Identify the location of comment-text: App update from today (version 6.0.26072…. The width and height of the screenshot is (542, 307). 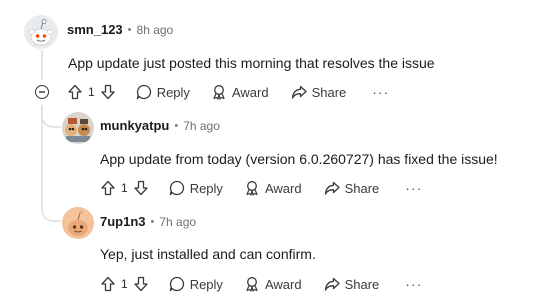
(299, 159).